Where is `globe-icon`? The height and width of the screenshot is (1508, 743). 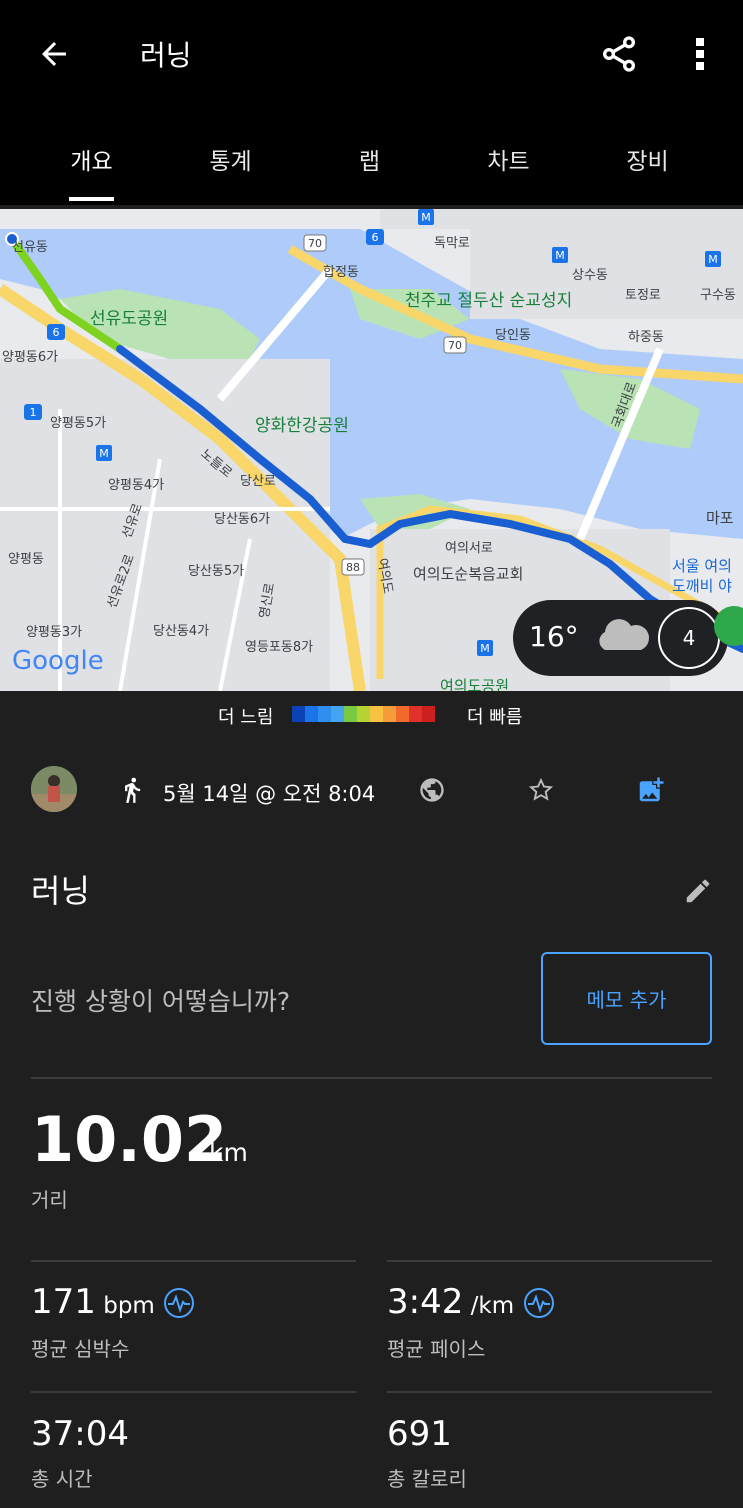
globe-icon is located at coordinates (432, 790).